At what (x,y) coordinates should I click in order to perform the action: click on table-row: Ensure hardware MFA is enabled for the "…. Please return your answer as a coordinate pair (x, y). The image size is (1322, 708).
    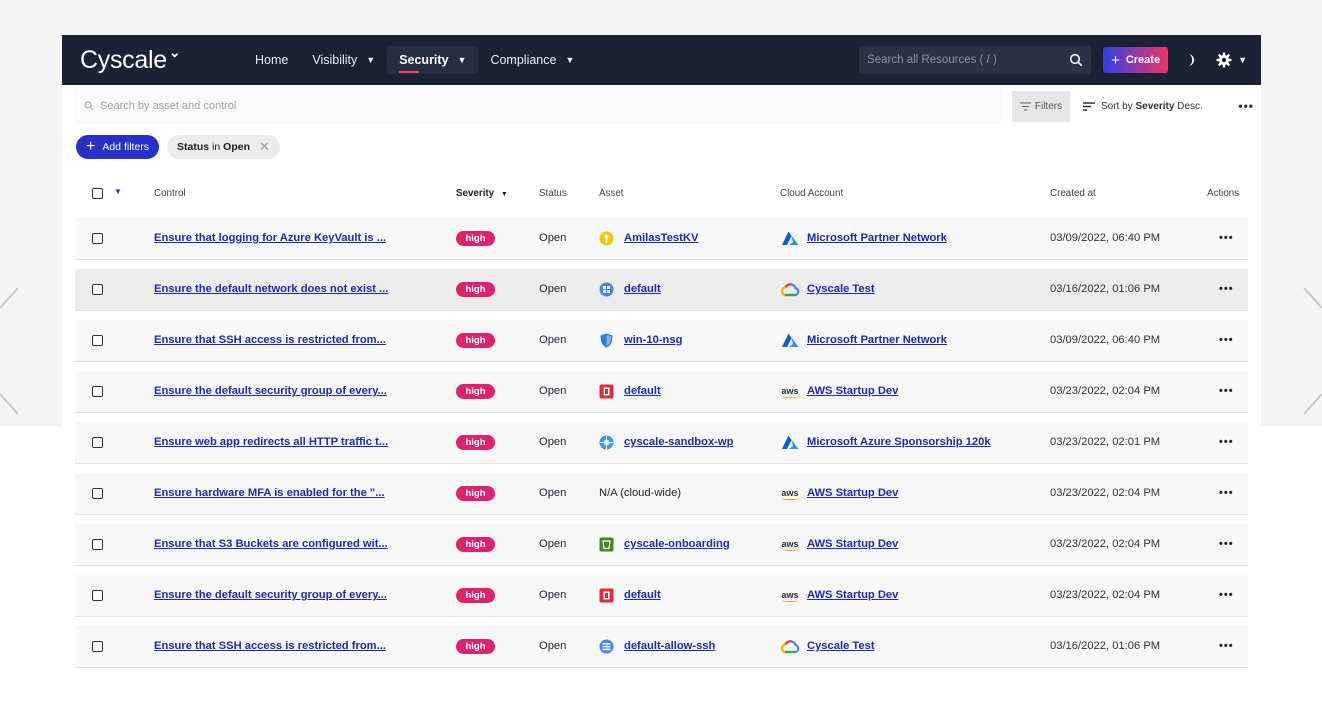
    Looking at the image, I should click on (661, 494).